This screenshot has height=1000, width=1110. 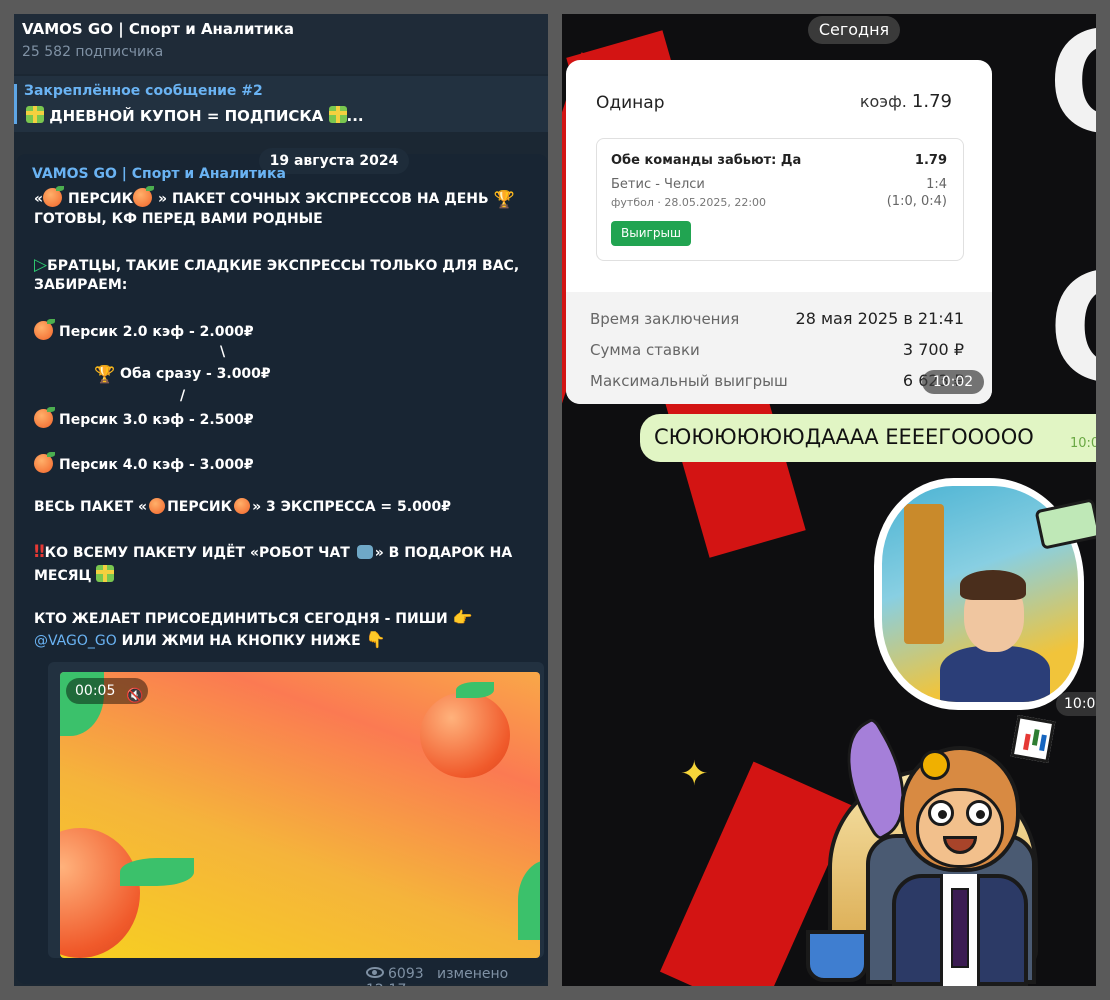 I want to click on subscriber-count: 25 582 подписчика, so click(x=93, y=52).